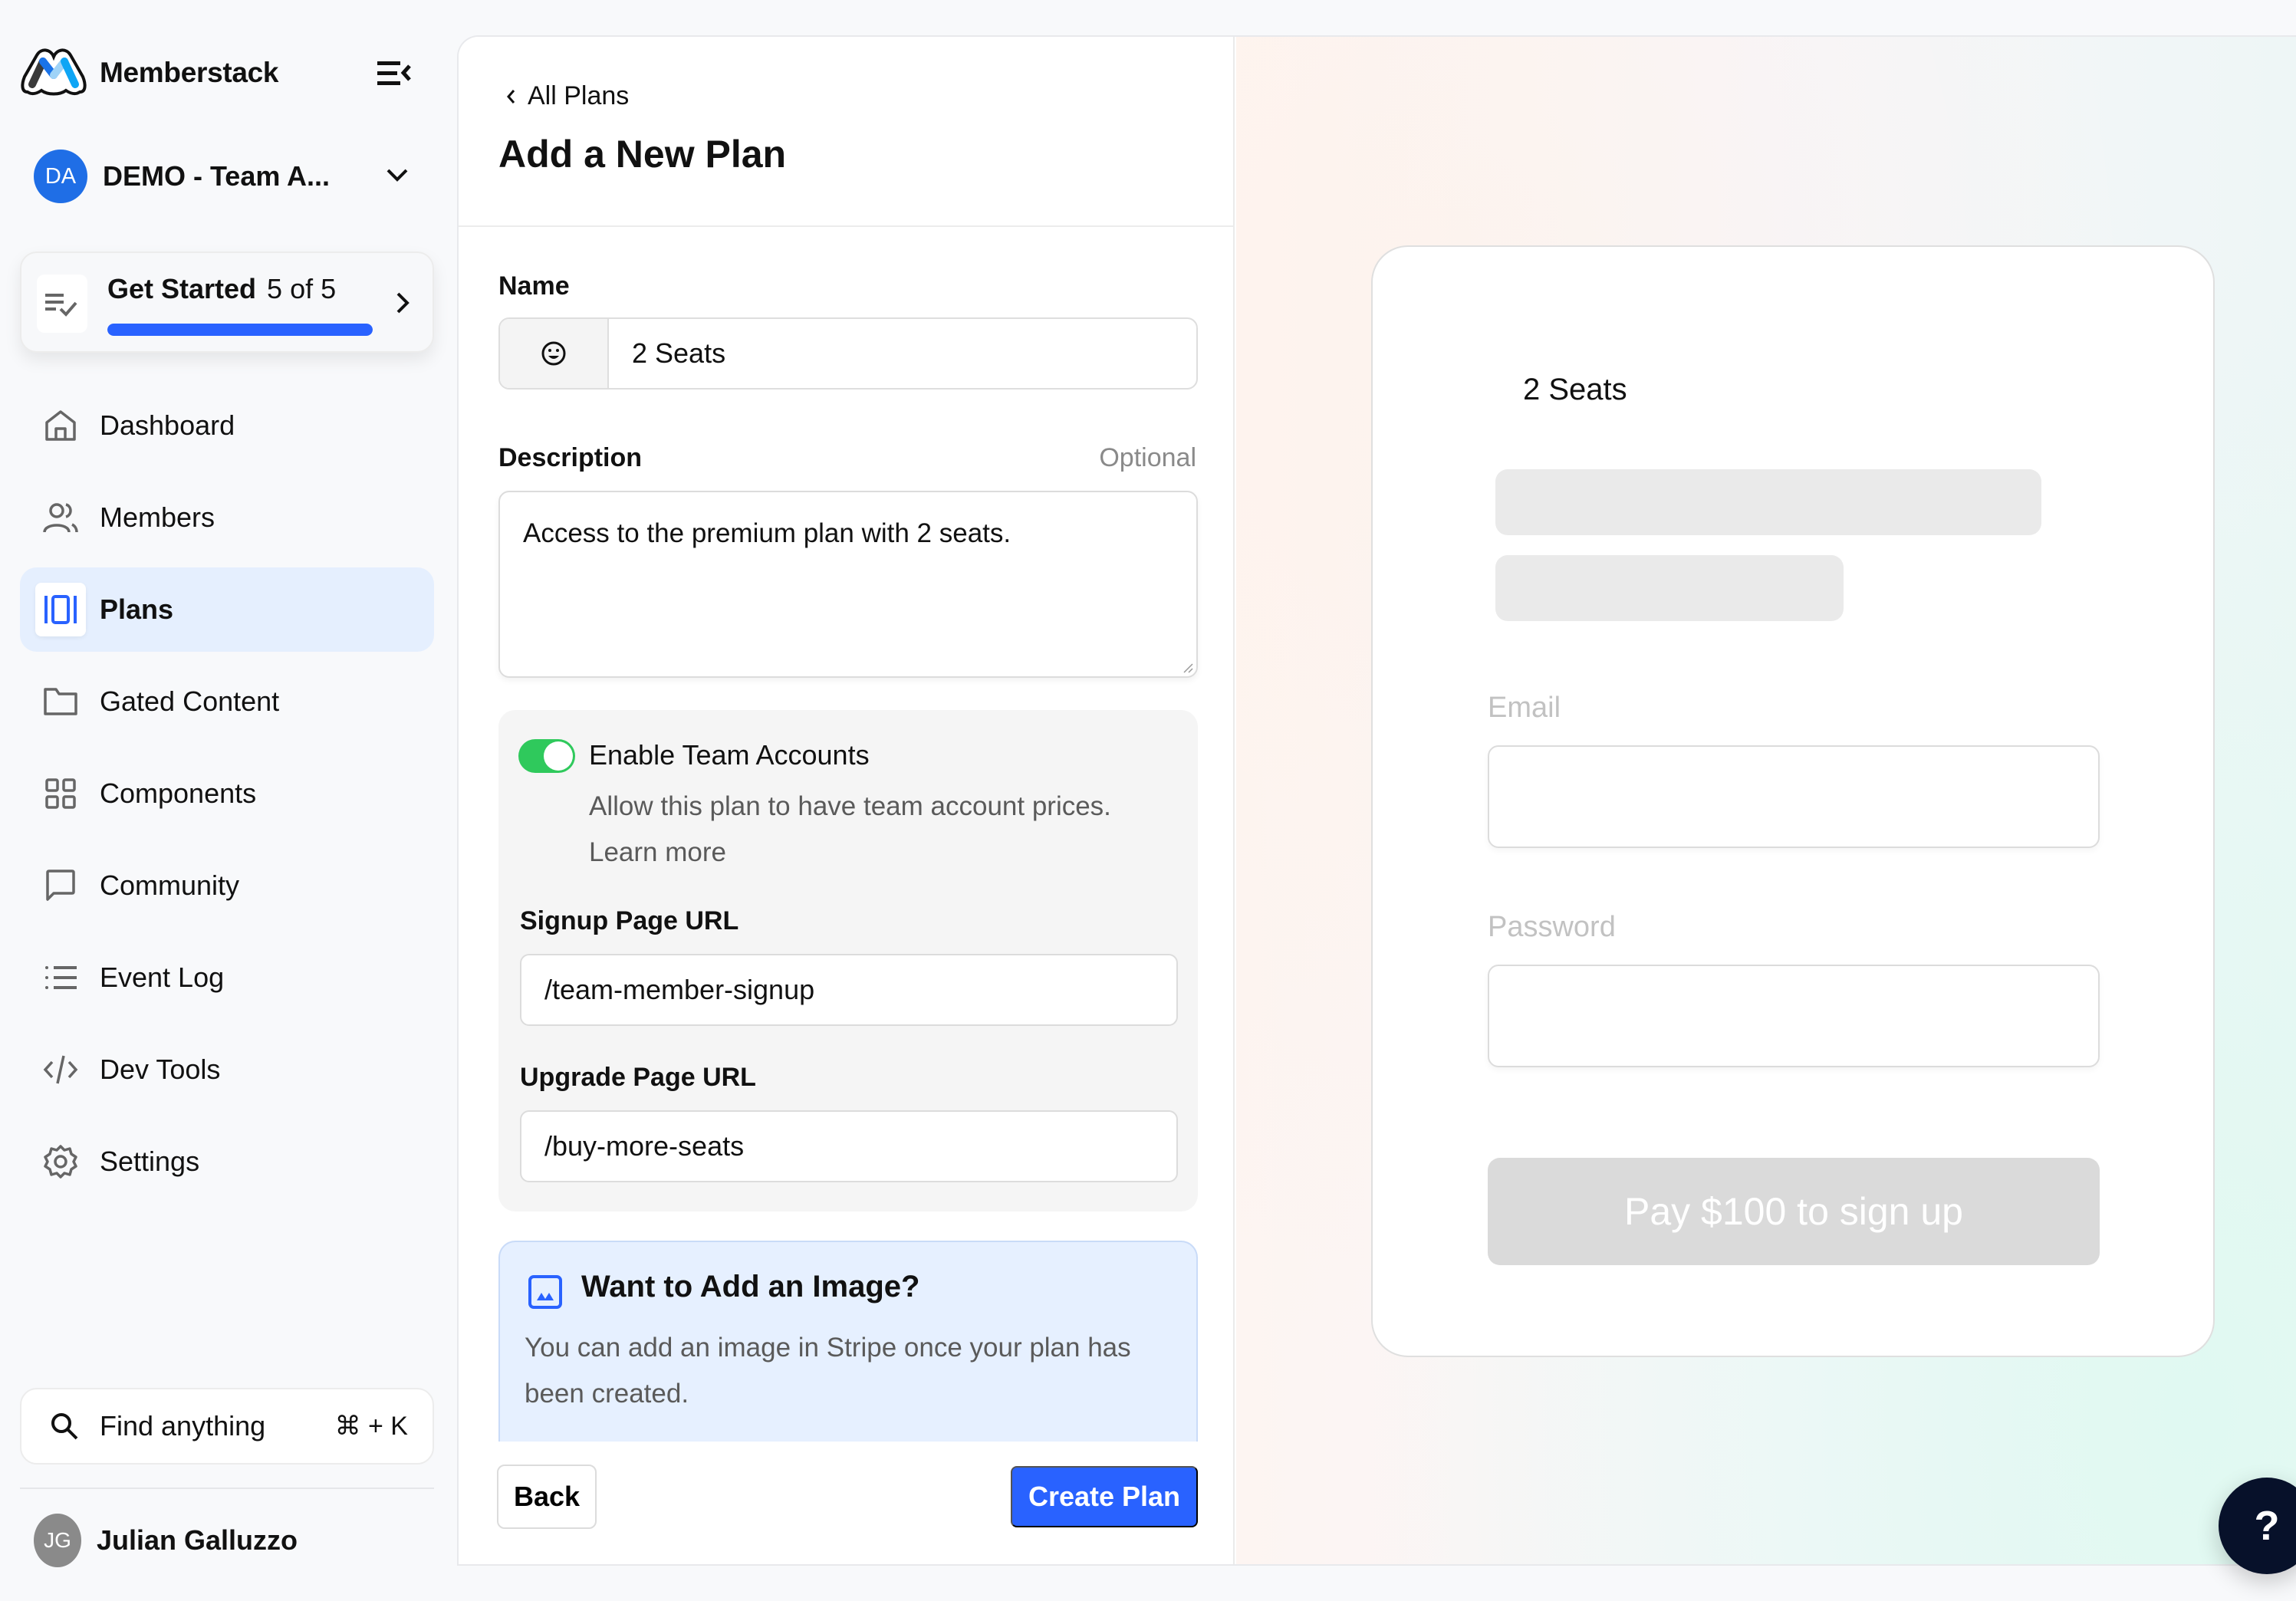  Describe the element at coordinates (1575, 389) in the screenshot. I see `preview-plan-name: 2 Seats` at that location.